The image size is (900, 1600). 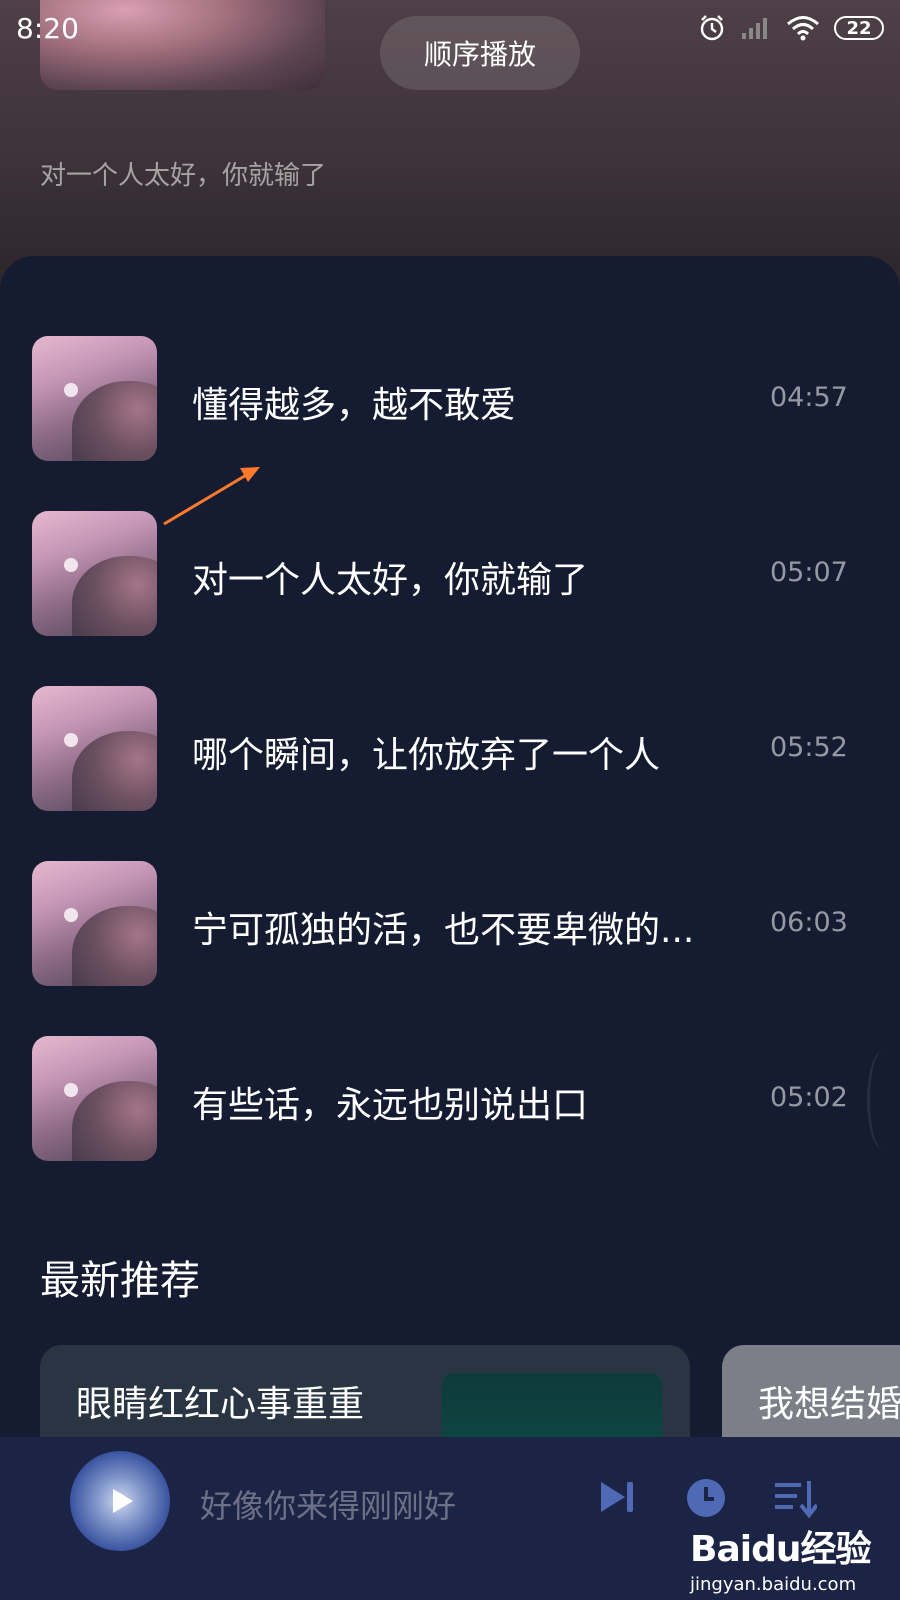 What do you see at coordinates (390, 580) in the screenshot?
I see `song-title: 对一个人太好，你就输了` at bounding box center [390, 580].